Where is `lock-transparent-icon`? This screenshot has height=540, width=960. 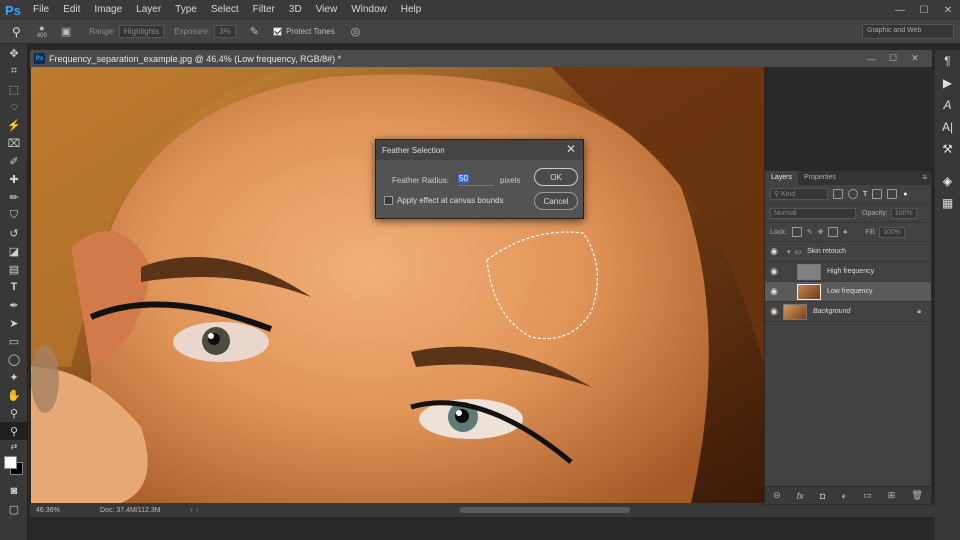
lock-transparent-icon is located at coordinates (796, 232).